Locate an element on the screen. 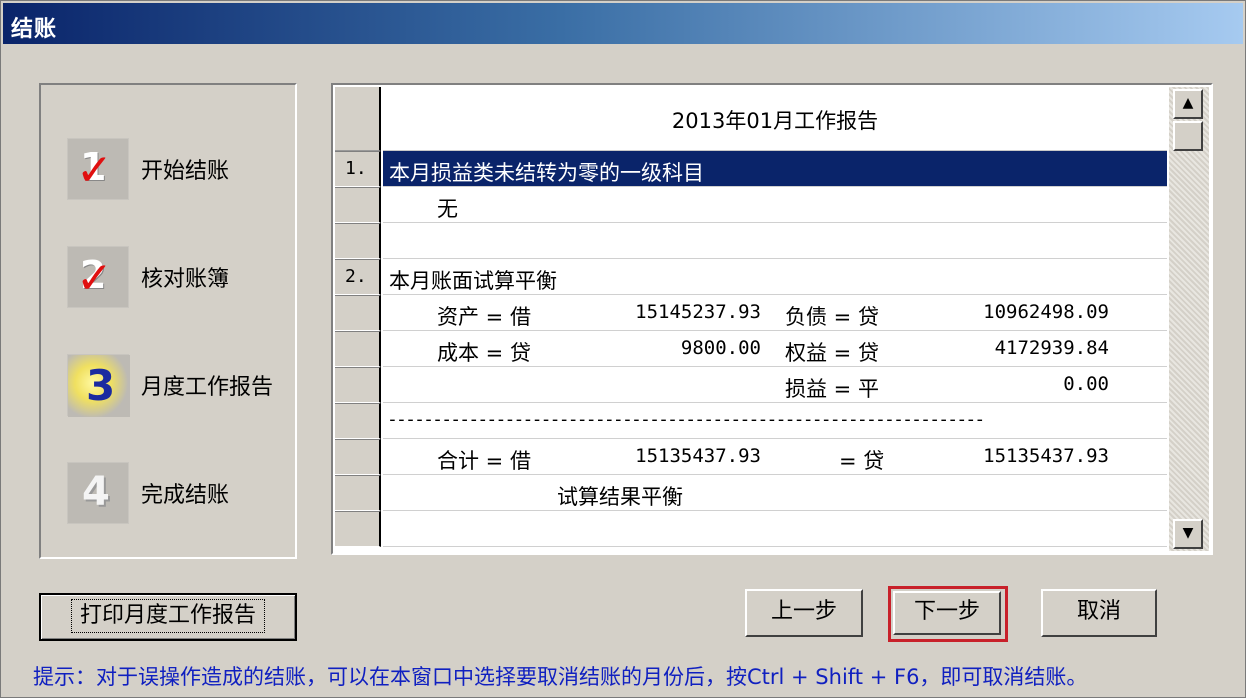 The height and width of the screenshot is (698, 1246). vertical-scrollbar: ▲ ▼ is located at coordinates (1189, 319).